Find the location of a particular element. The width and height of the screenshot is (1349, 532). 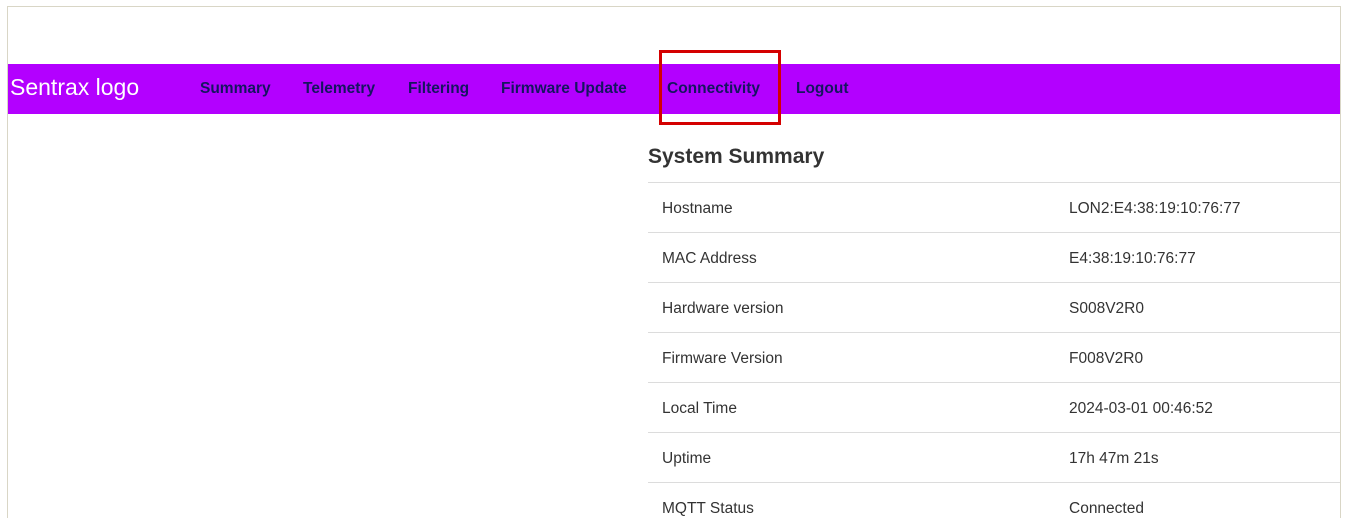

nav-link-logout: Logout is located at coordinates (822, 89).